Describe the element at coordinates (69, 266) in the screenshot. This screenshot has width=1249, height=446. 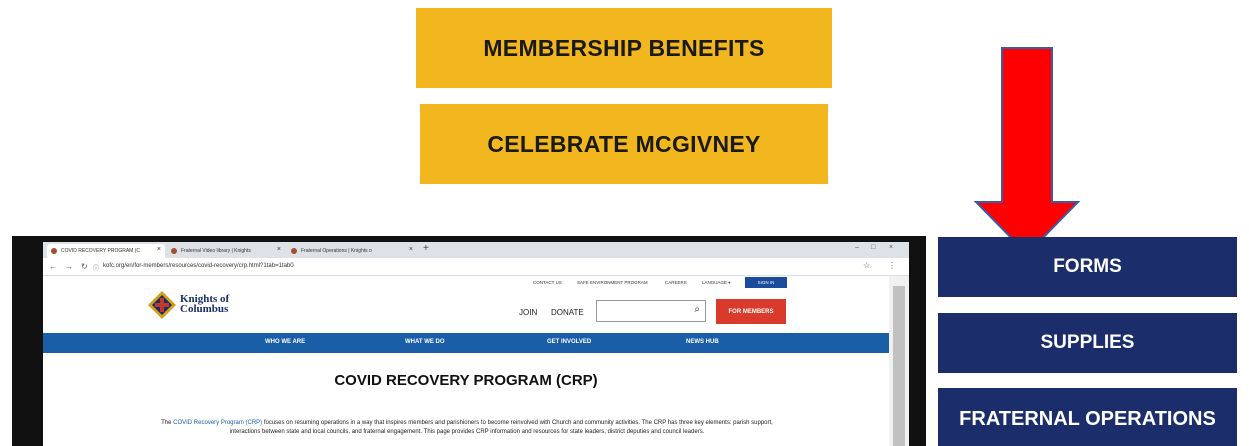
I see `forward-icon: →` at that location.